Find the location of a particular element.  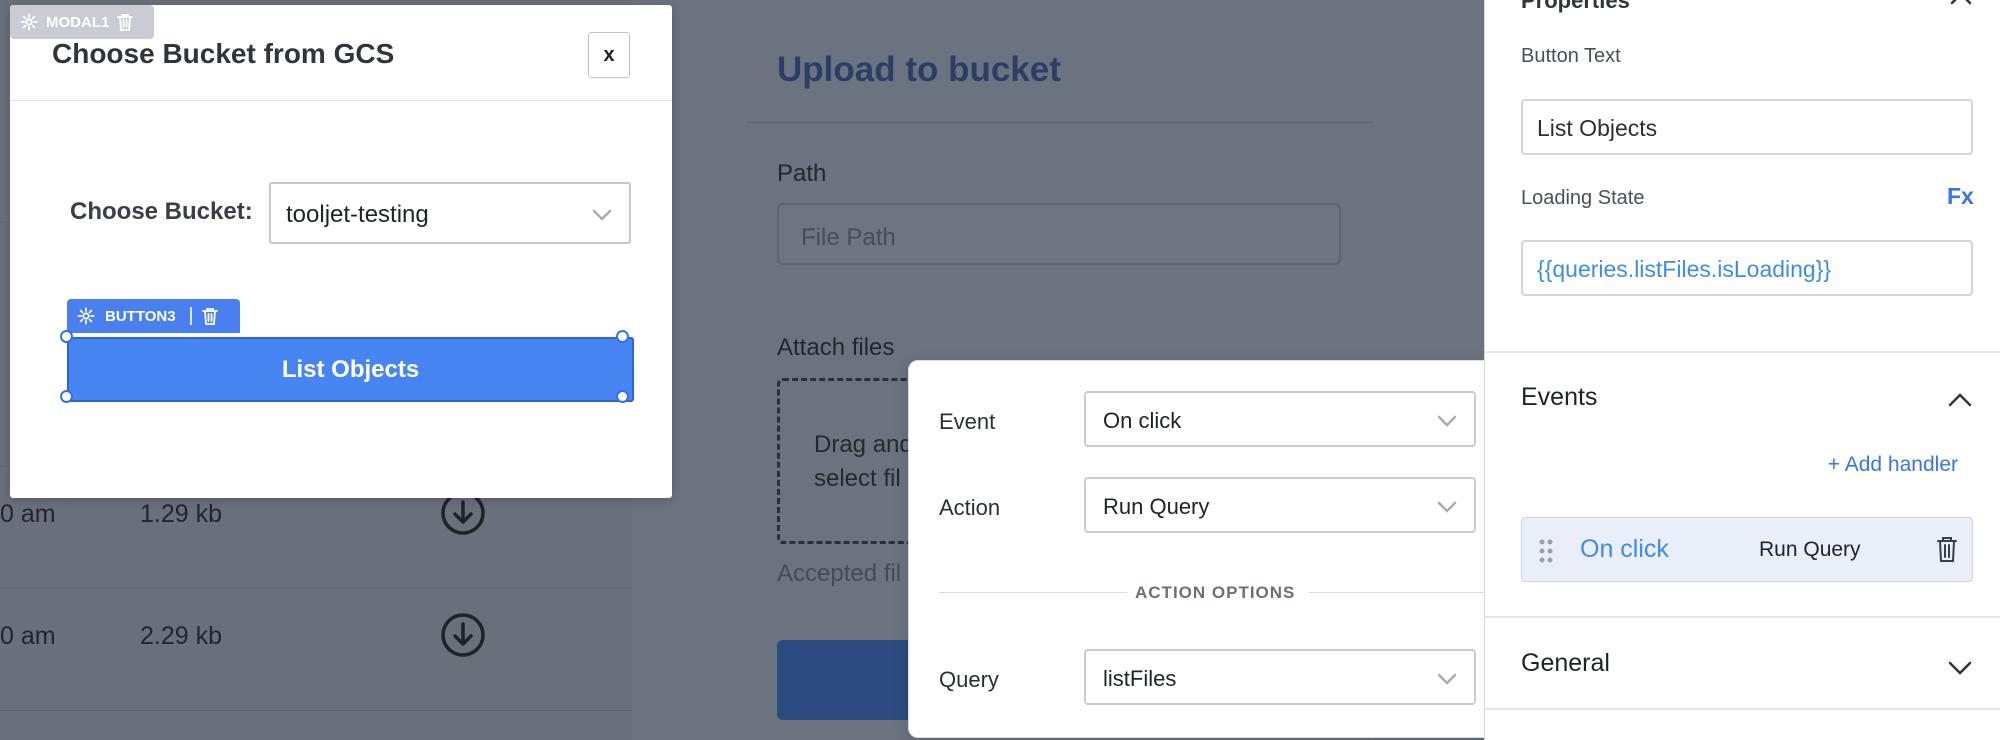

path-label: Path is located at coordinates (802, 173).